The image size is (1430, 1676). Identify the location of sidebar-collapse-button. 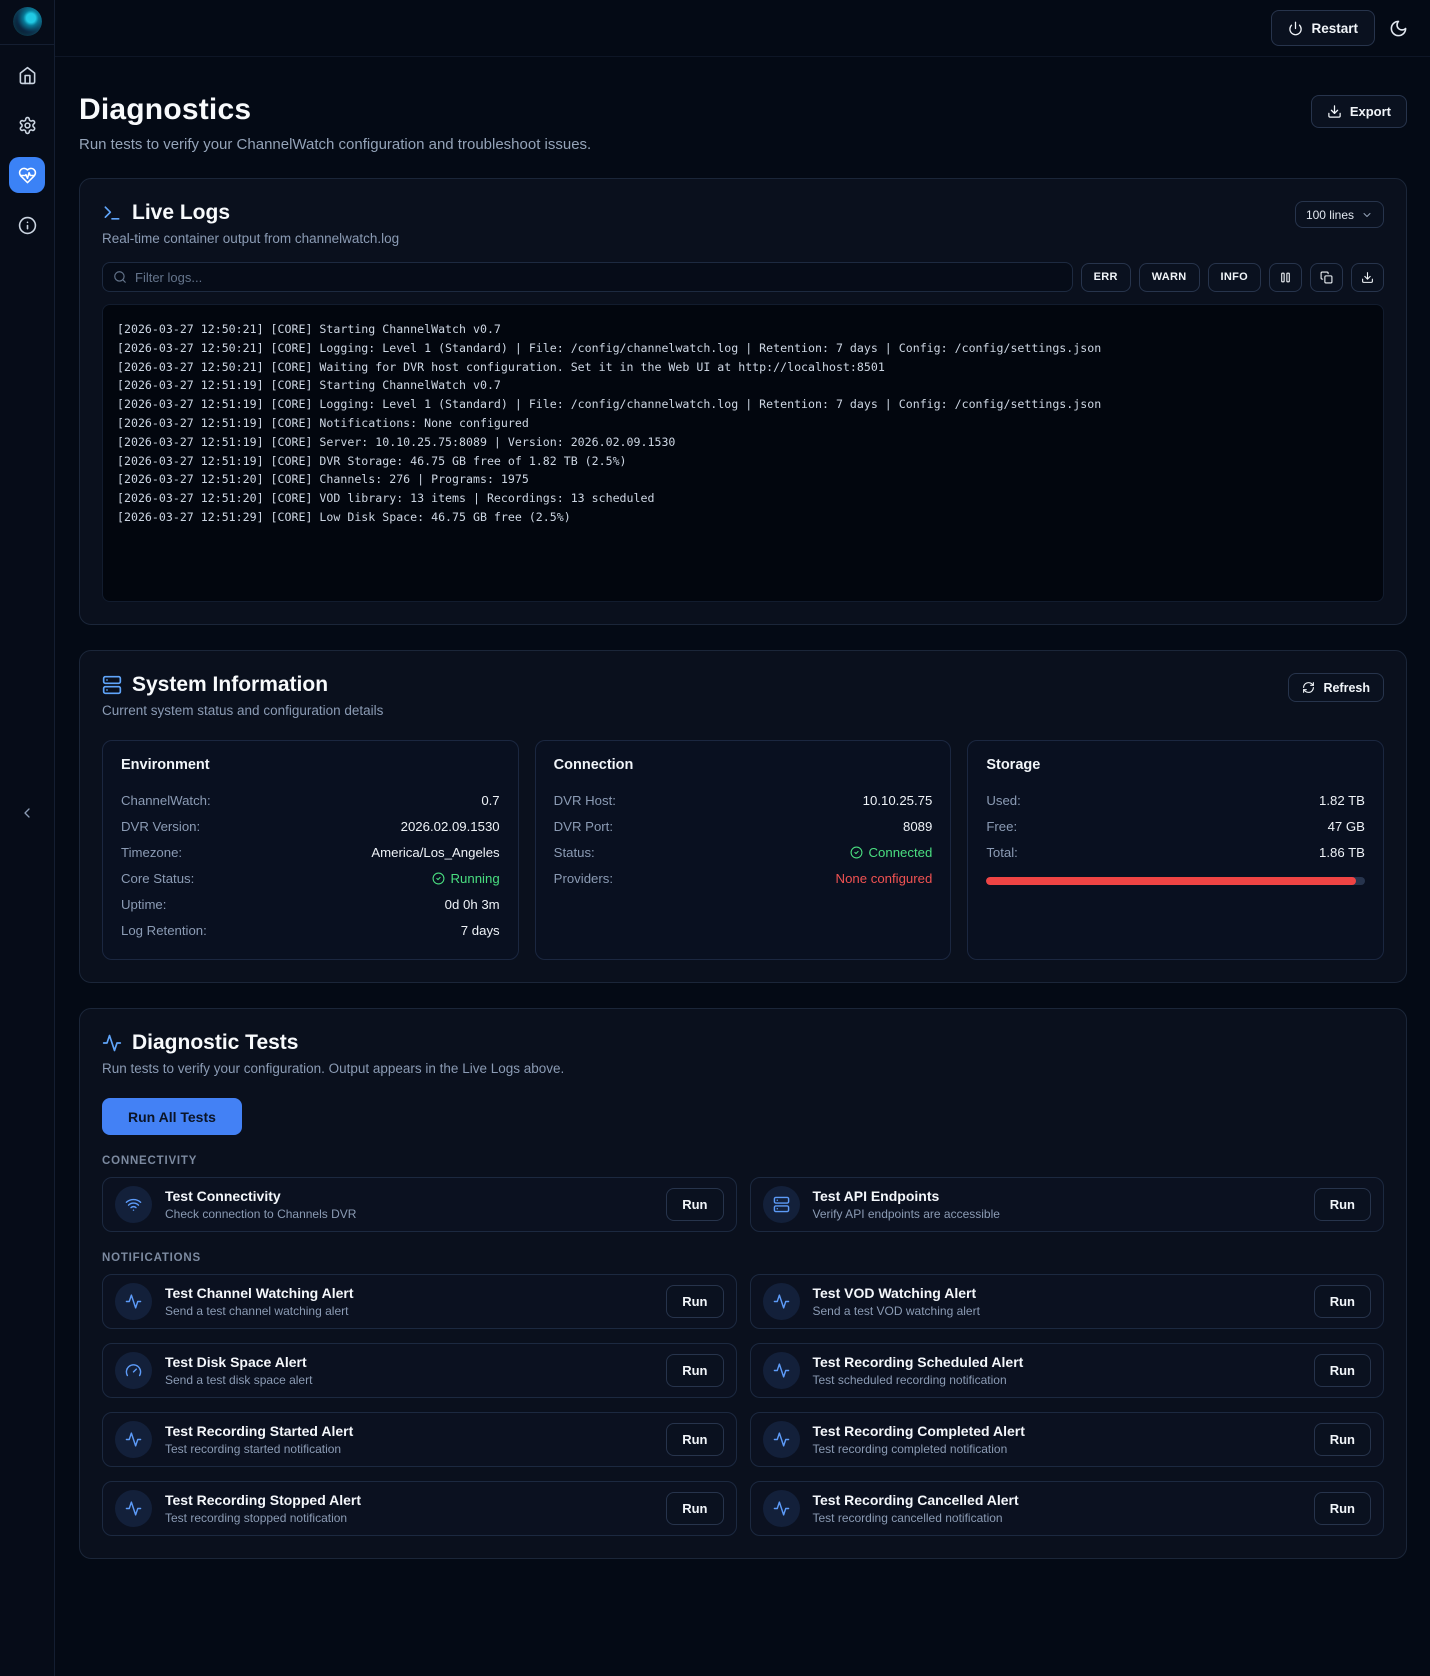
(27, 813).